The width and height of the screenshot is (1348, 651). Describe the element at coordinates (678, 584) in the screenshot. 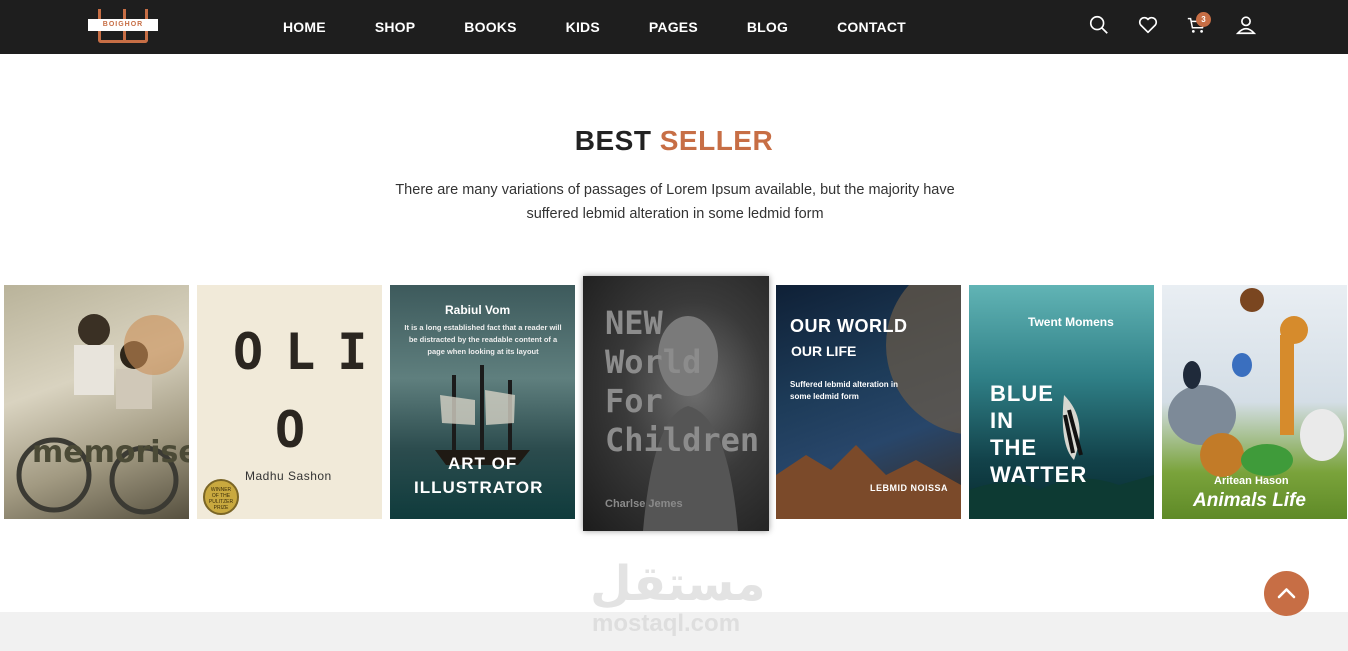

I see `watermark-arabic: مستقل` at that location.